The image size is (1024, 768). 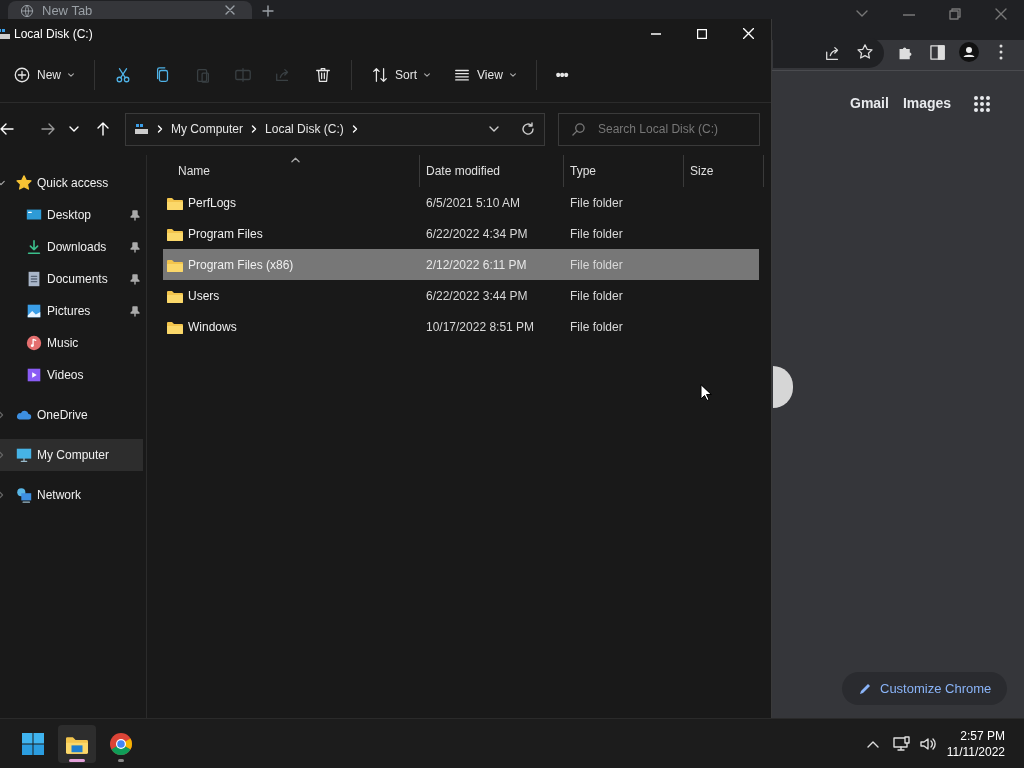 I want to click on sidebar-item: OneDrive, so click(x=71, y=415).